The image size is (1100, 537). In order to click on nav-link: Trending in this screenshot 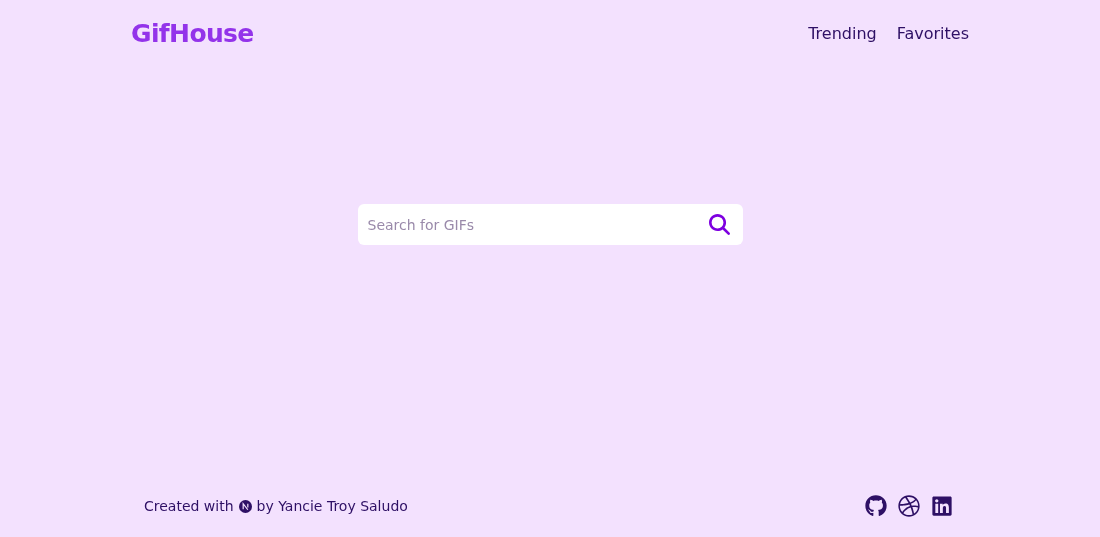, I will do `click(842, 34)`.